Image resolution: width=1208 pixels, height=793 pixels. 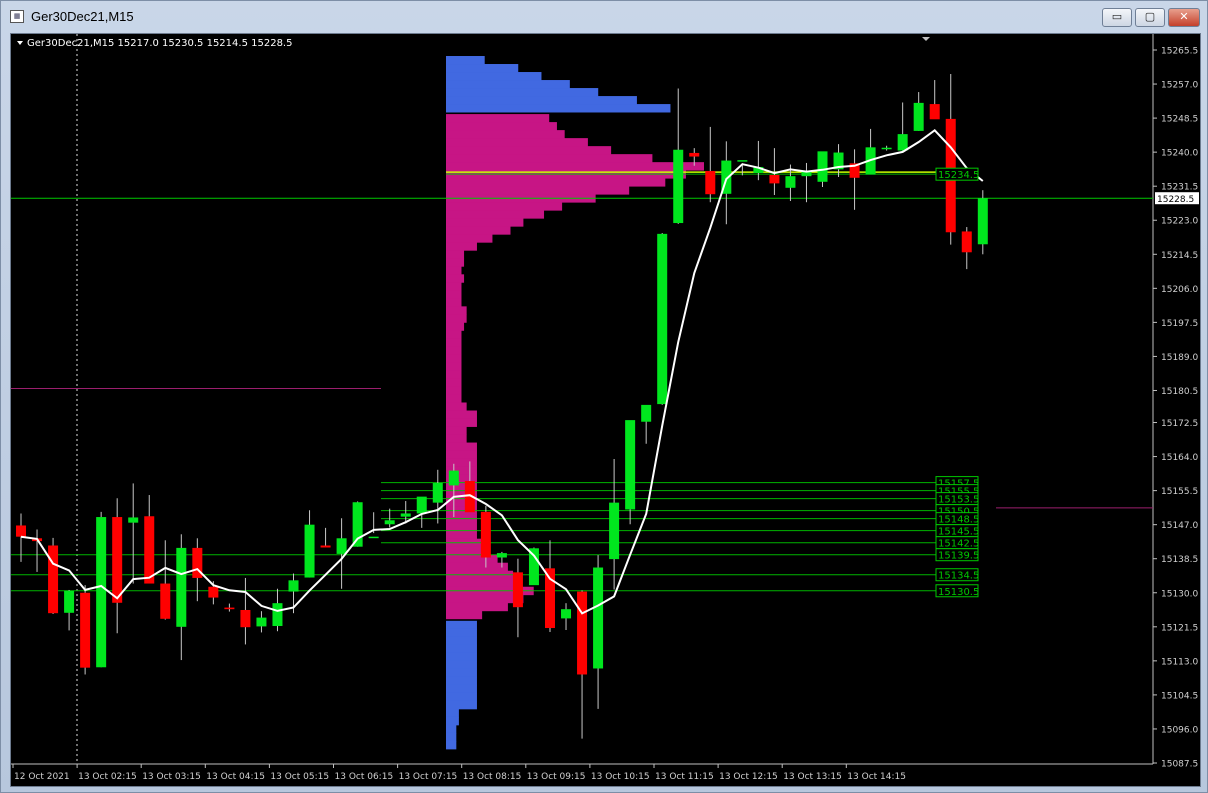 I want to click on price-tick-label: 15180.5, so click(x=1179, y=392).